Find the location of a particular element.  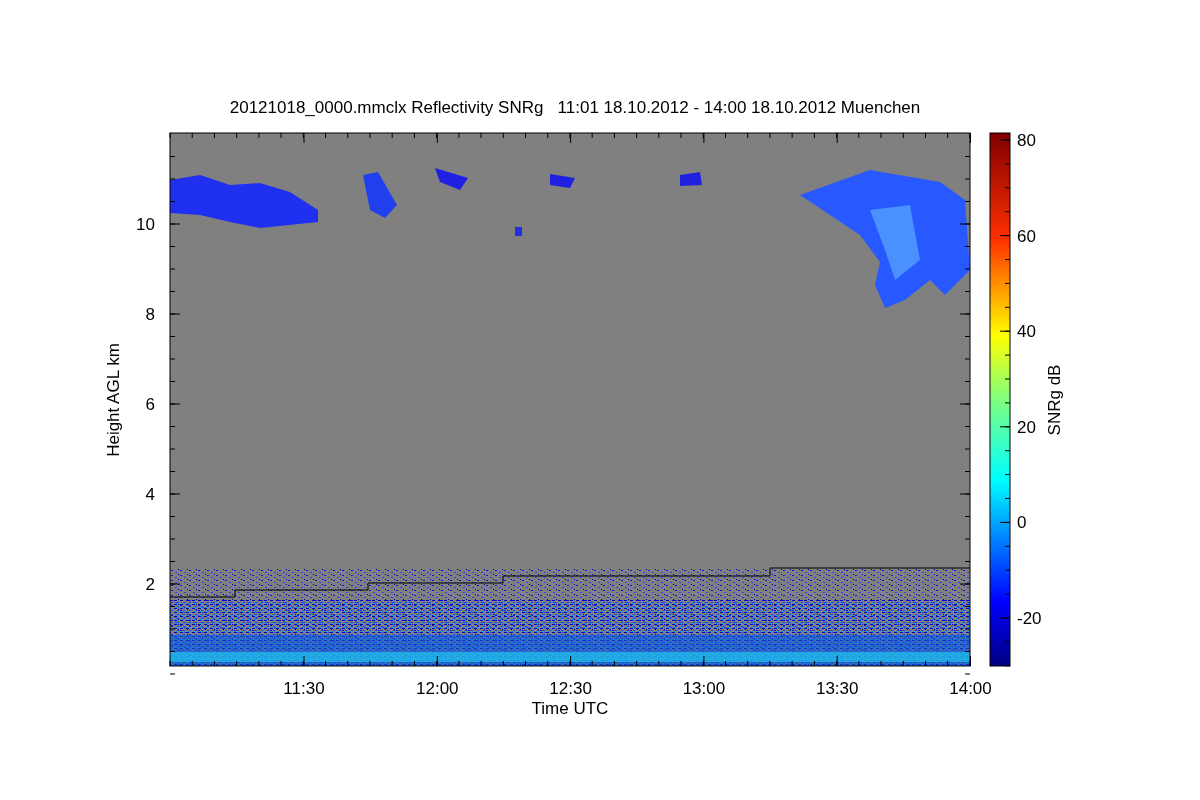

y-tick-label: 4 is located at coordinates (150, 494).